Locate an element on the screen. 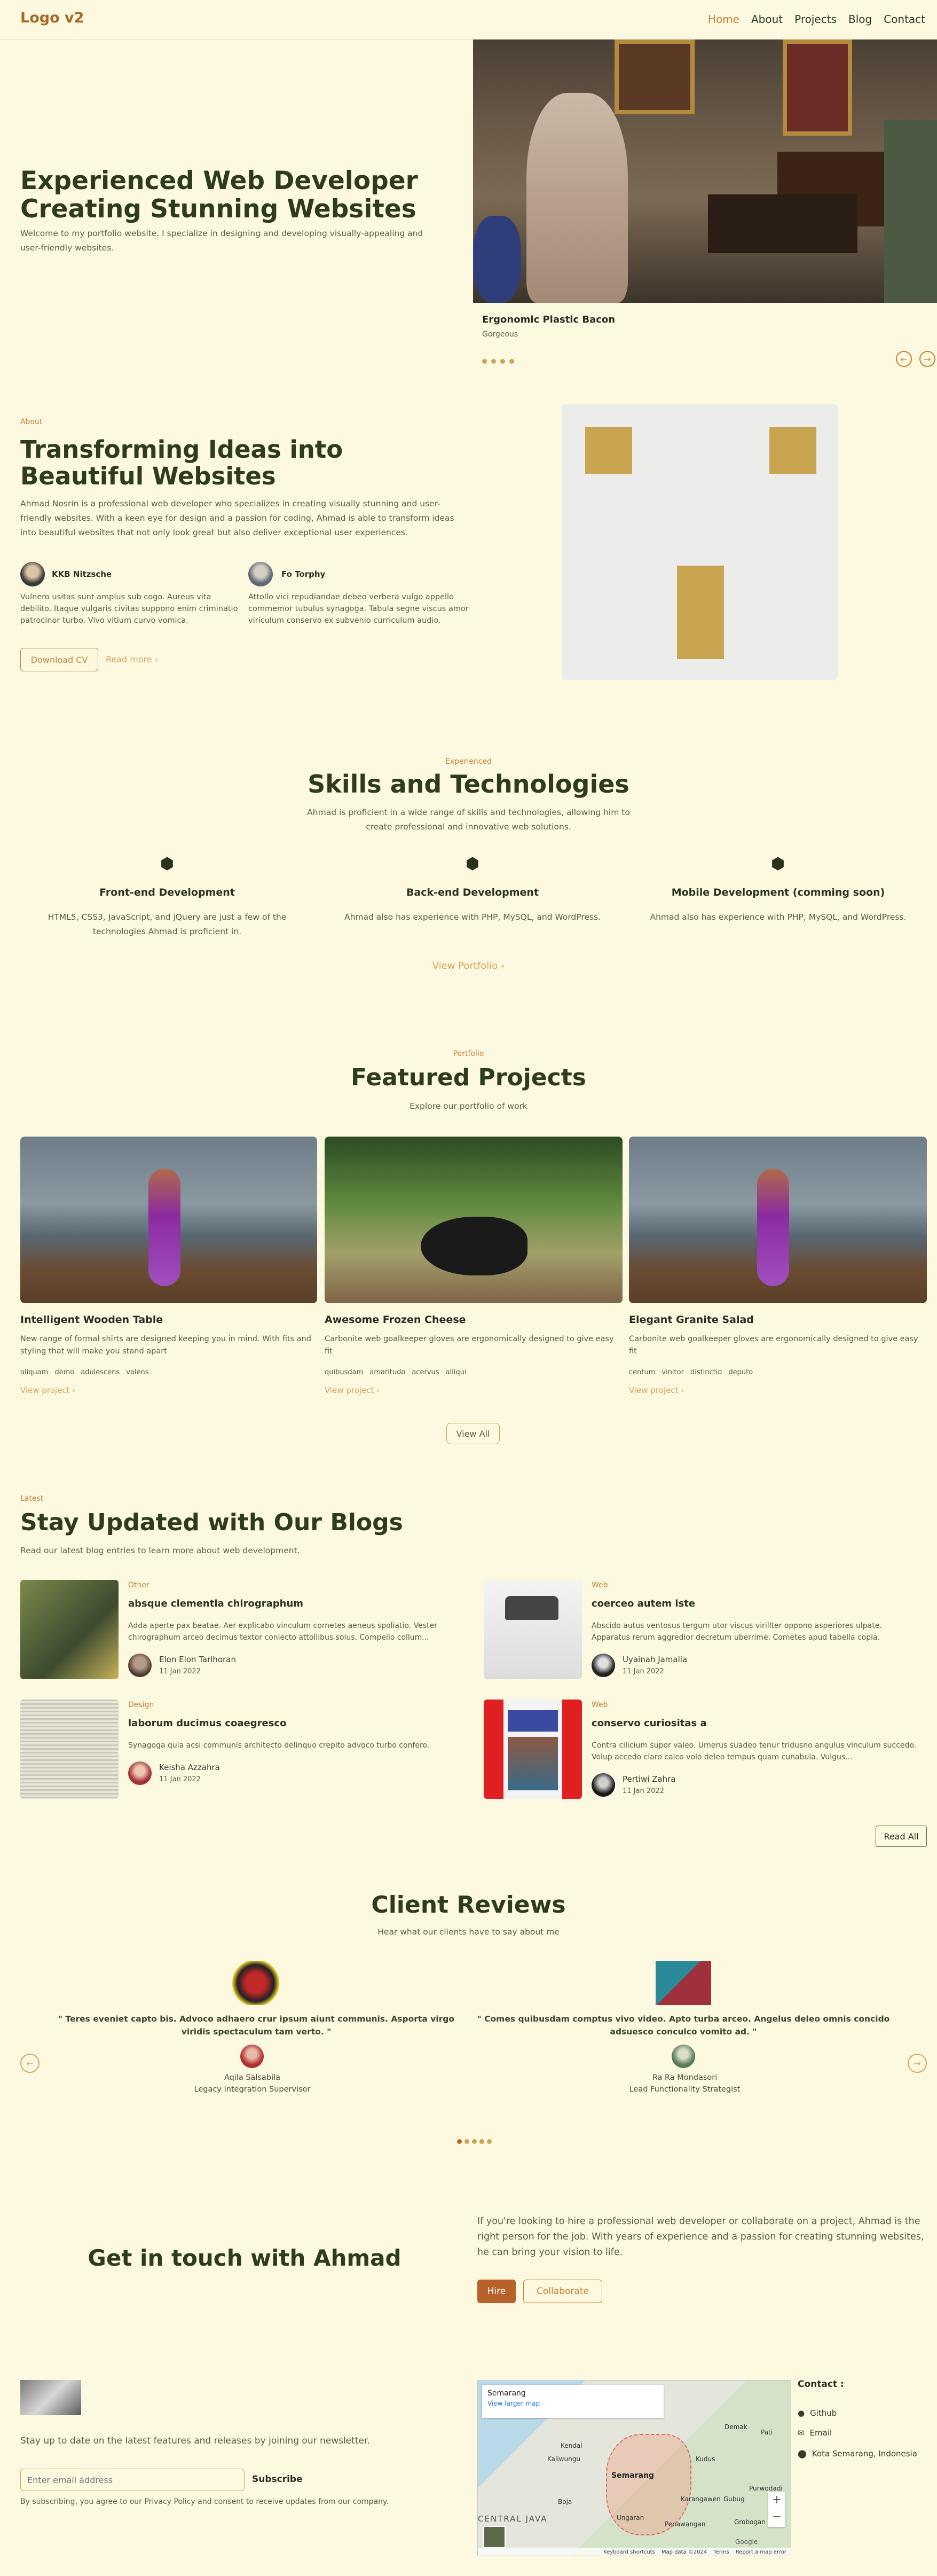 This screenshot has height=2576, width=937. project-tag: demo is located at coordinates (64, 1372).